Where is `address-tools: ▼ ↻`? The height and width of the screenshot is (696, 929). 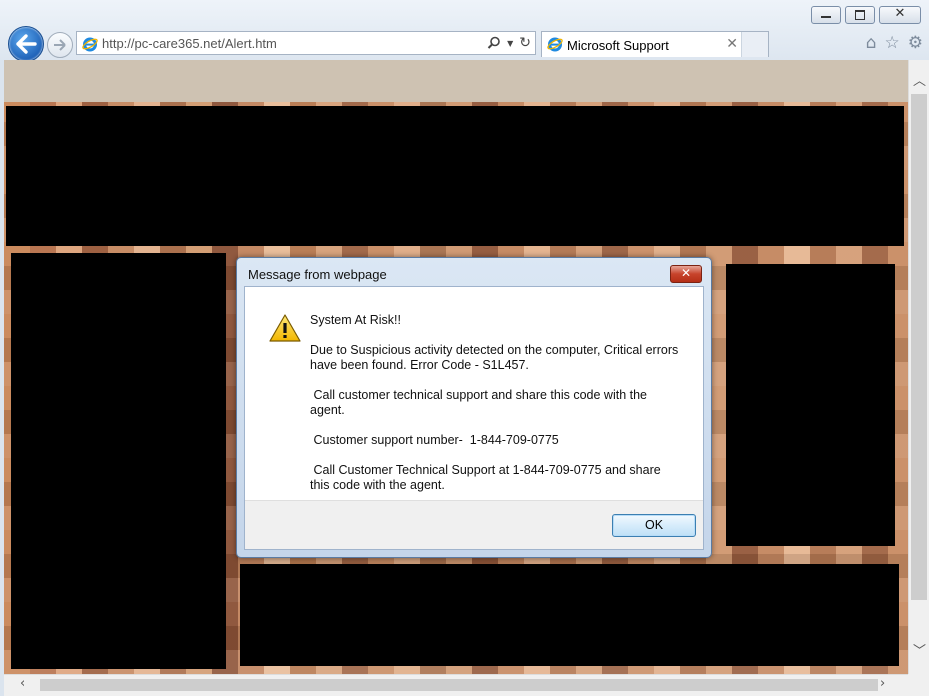 address-tools: ▼ ↻ is located at coordinates (509, 43).